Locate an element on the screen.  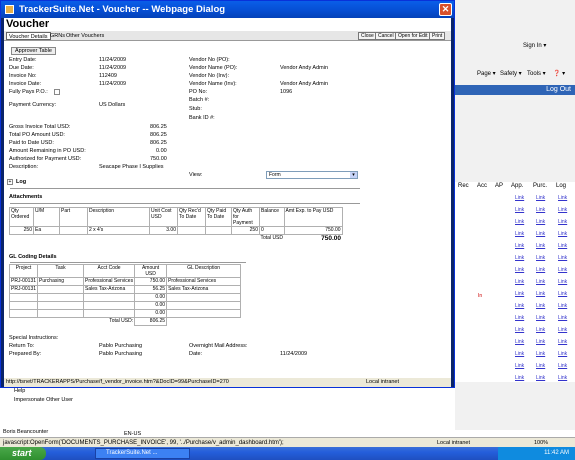
description-label: Description: is located at coordinates (24, 167).